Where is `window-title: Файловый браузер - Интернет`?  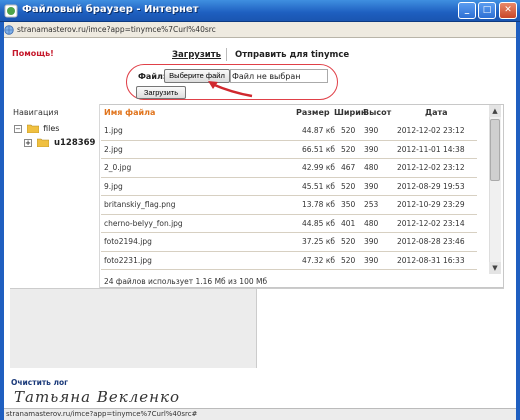 window-title: Файловый браузер - Интернет is located at coordinates (110, 9).